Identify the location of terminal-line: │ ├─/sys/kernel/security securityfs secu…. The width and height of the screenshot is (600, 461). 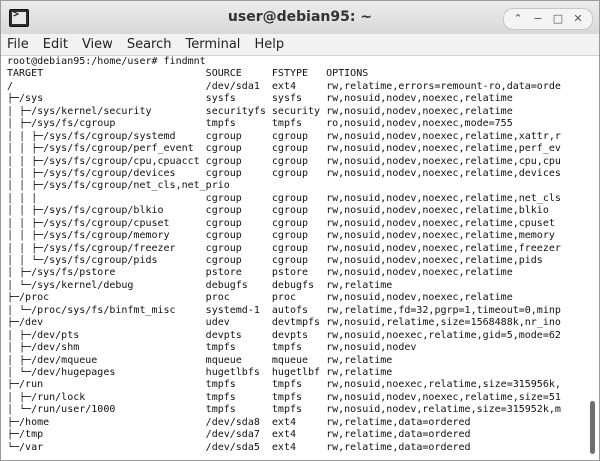
(260, 111).